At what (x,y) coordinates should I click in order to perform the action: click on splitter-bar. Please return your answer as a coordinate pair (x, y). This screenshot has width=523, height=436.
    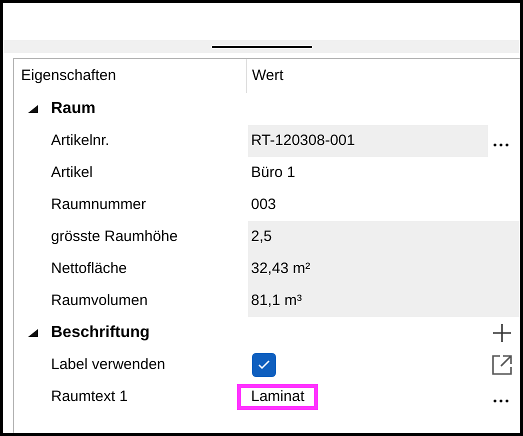
    Looking at the image, I should click on (261, 46).